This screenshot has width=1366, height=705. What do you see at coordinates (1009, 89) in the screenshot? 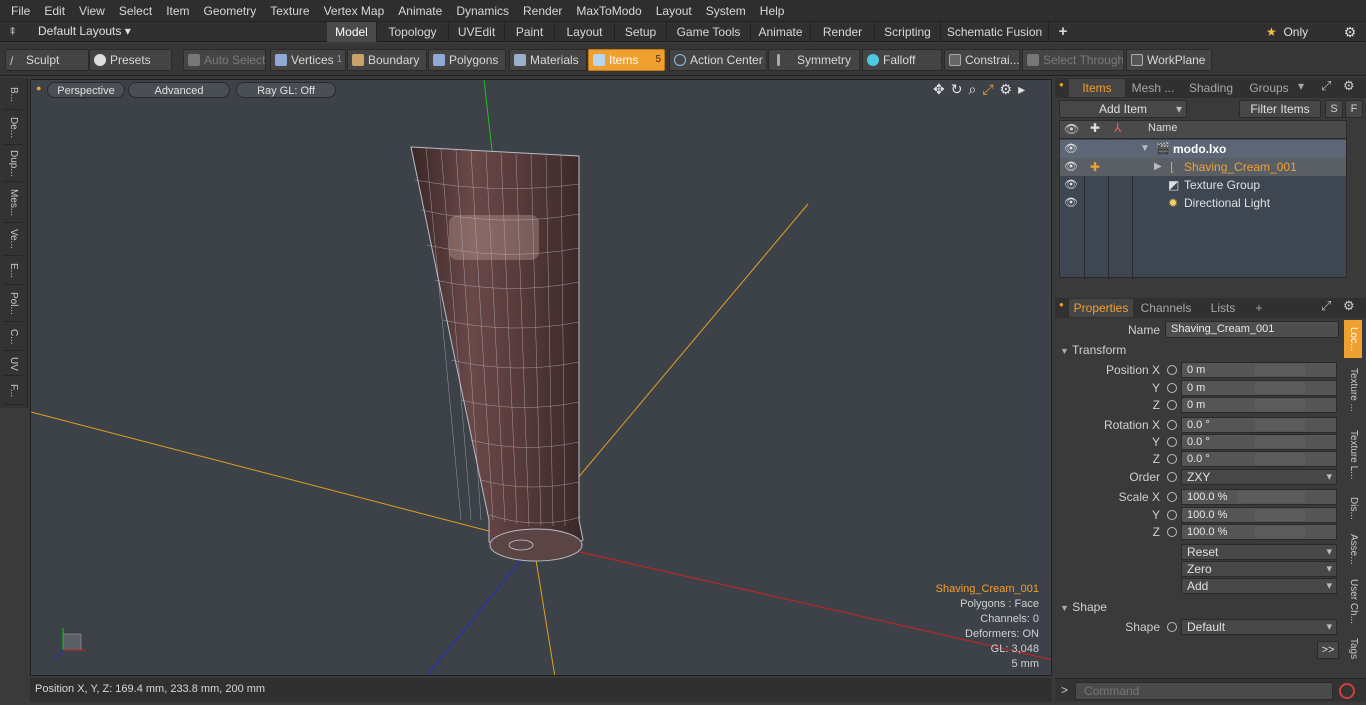
I see `viewport-gear-icon: ⚙` at bounding box center [1009, 89].